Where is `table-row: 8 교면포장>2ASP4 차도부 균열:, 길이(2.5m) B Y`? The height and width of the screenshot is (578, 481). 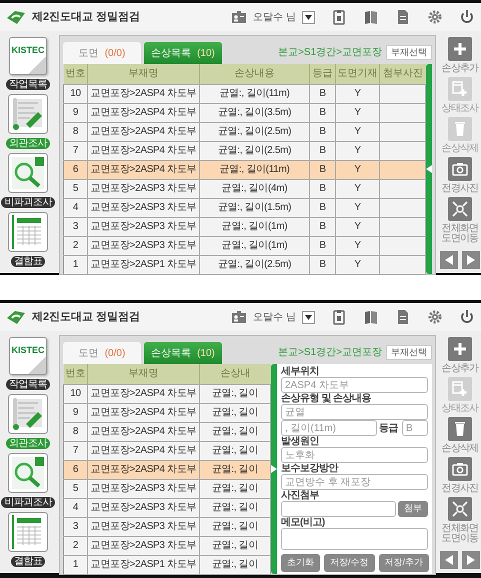
table-row: 8 교면포장>2ASP4 차도부 균열:, 길이(2.5m) B Y is located at coordinates (245, 131).